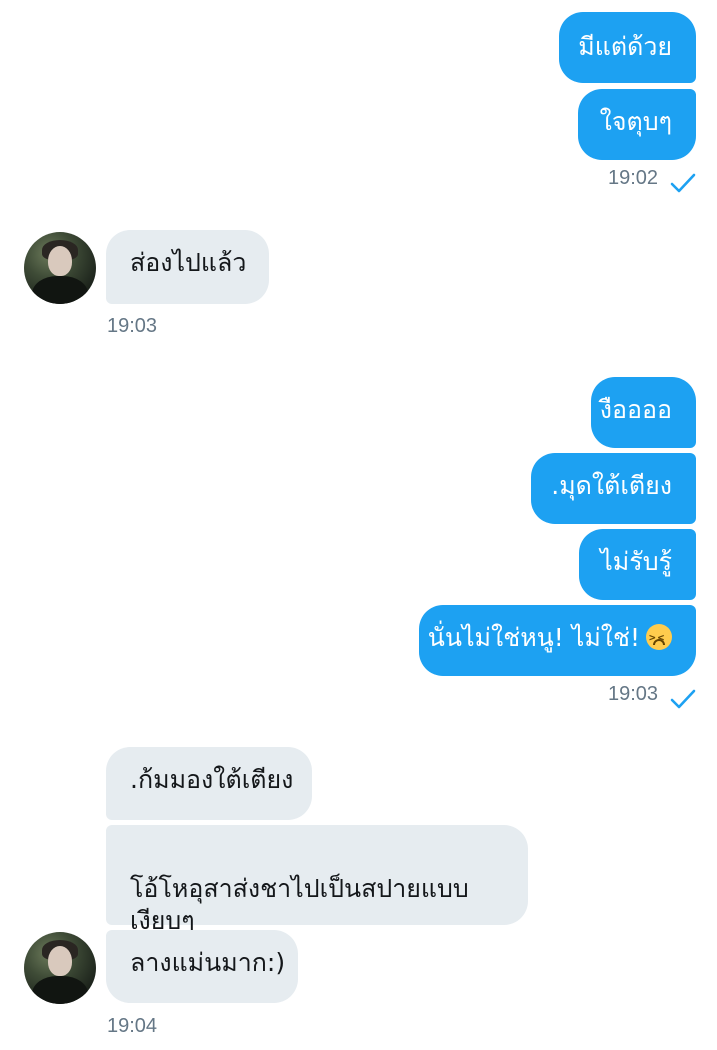  I want to click on message-text: ใจตุบๆ, so click(635, 121).